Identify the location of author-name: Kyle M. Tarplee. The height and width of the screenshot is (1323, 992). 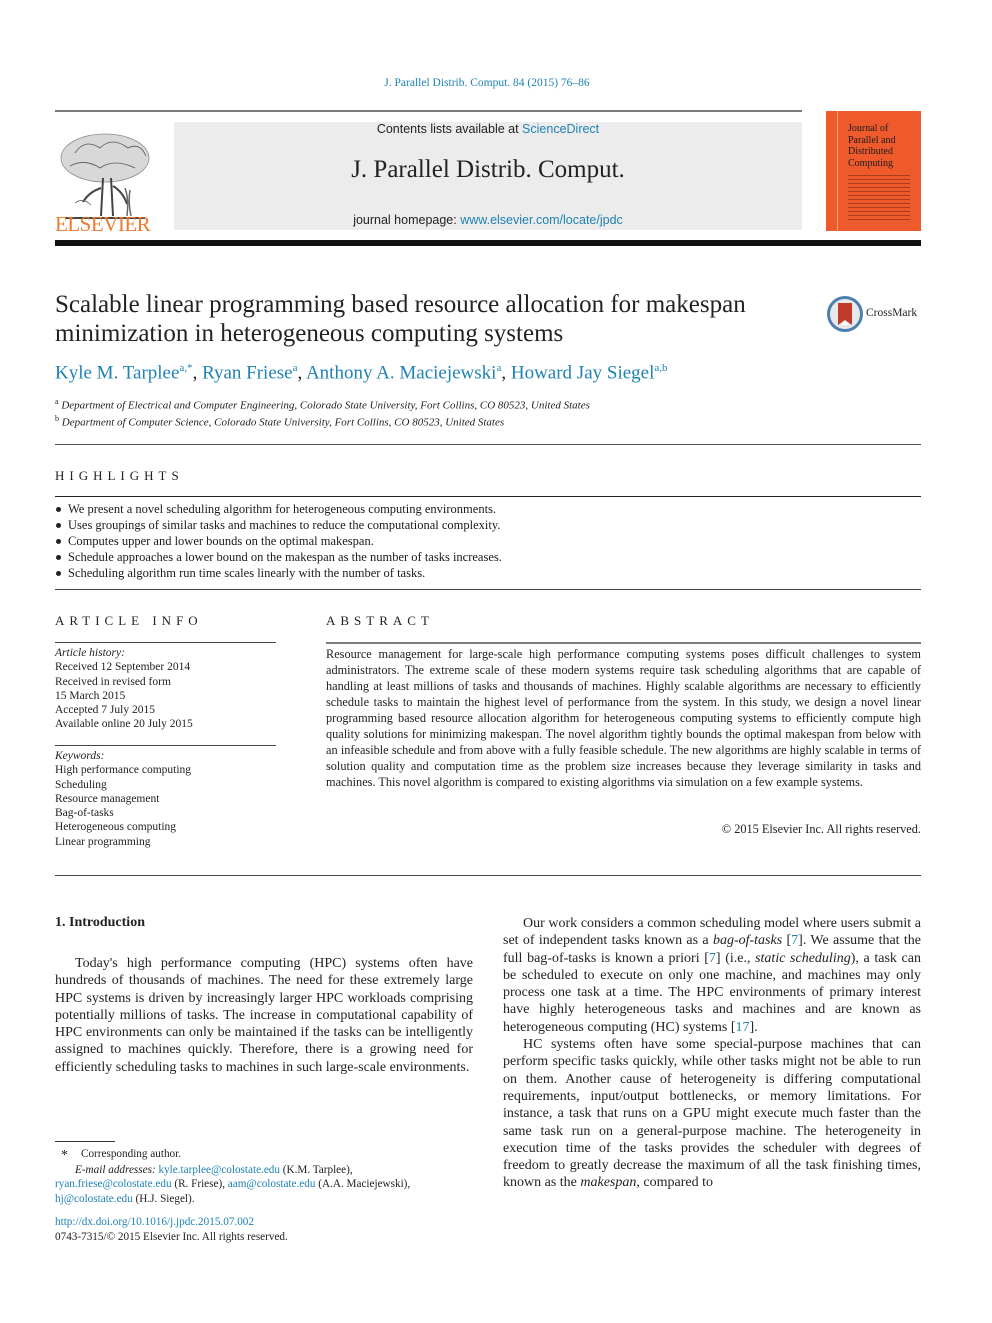
(117, 372).